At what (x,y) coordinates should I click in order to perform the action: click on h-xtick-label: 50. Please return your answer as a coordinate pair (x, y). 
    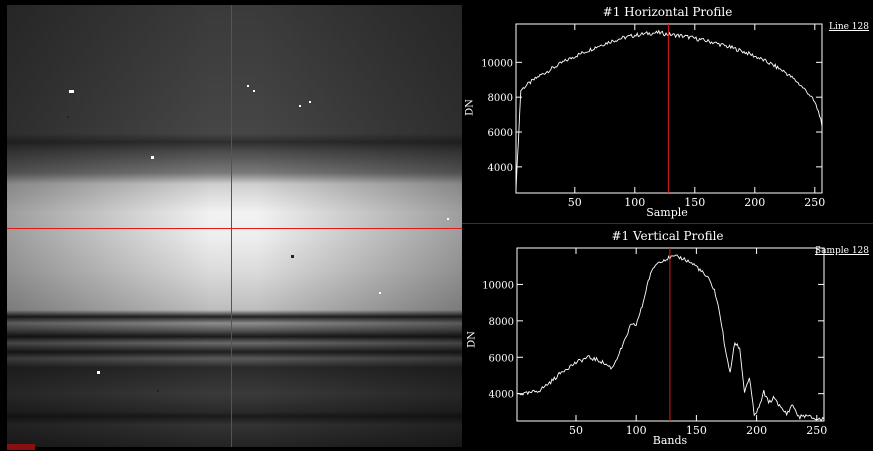
    Looking at the image, I should click on (575, 202).